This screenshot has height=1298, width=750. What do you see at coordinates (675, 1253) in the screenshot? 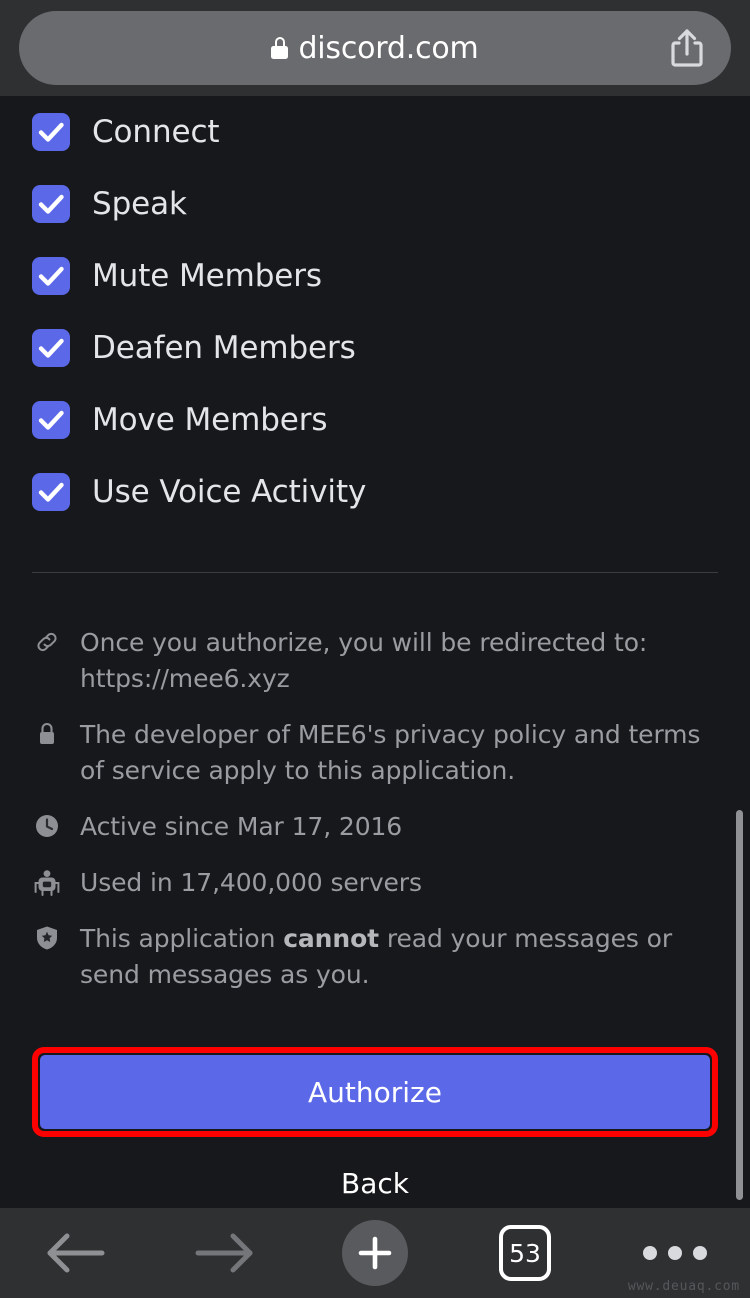
I see `ellipsis-icon` at bounding box center [675, 1253].